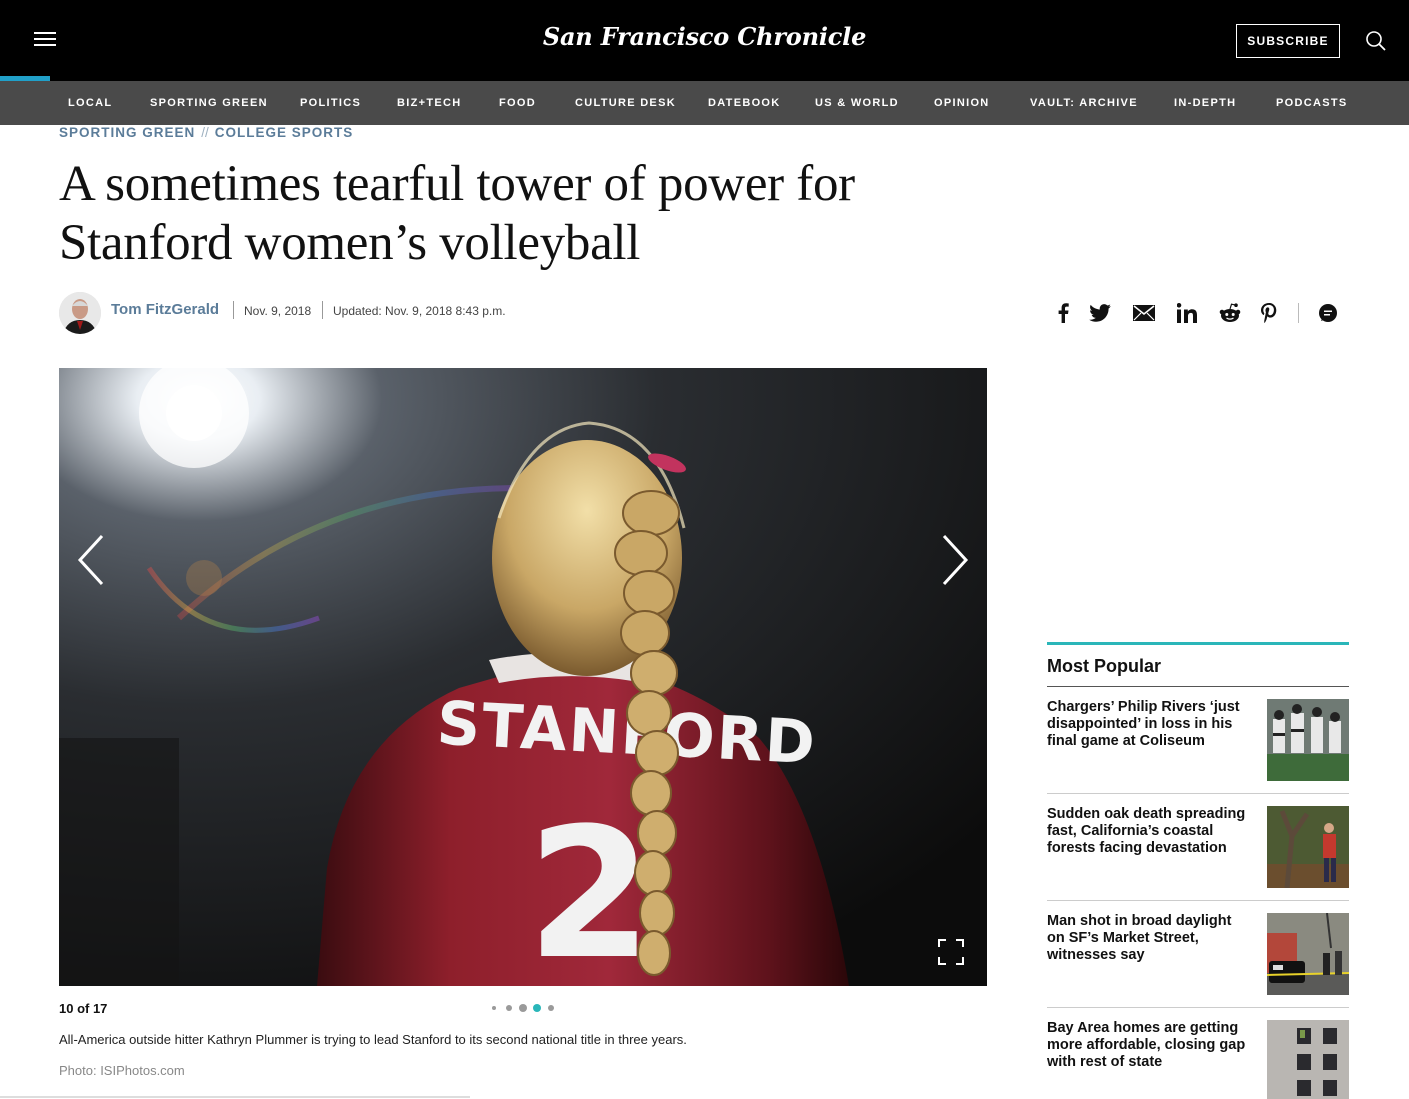 The width and height of the screenshot is (1409, 1099). Describe the element at coordinates (1288, 41) in the screenshot. I see `subscribe-button: SUBSCRIBE` at that location.